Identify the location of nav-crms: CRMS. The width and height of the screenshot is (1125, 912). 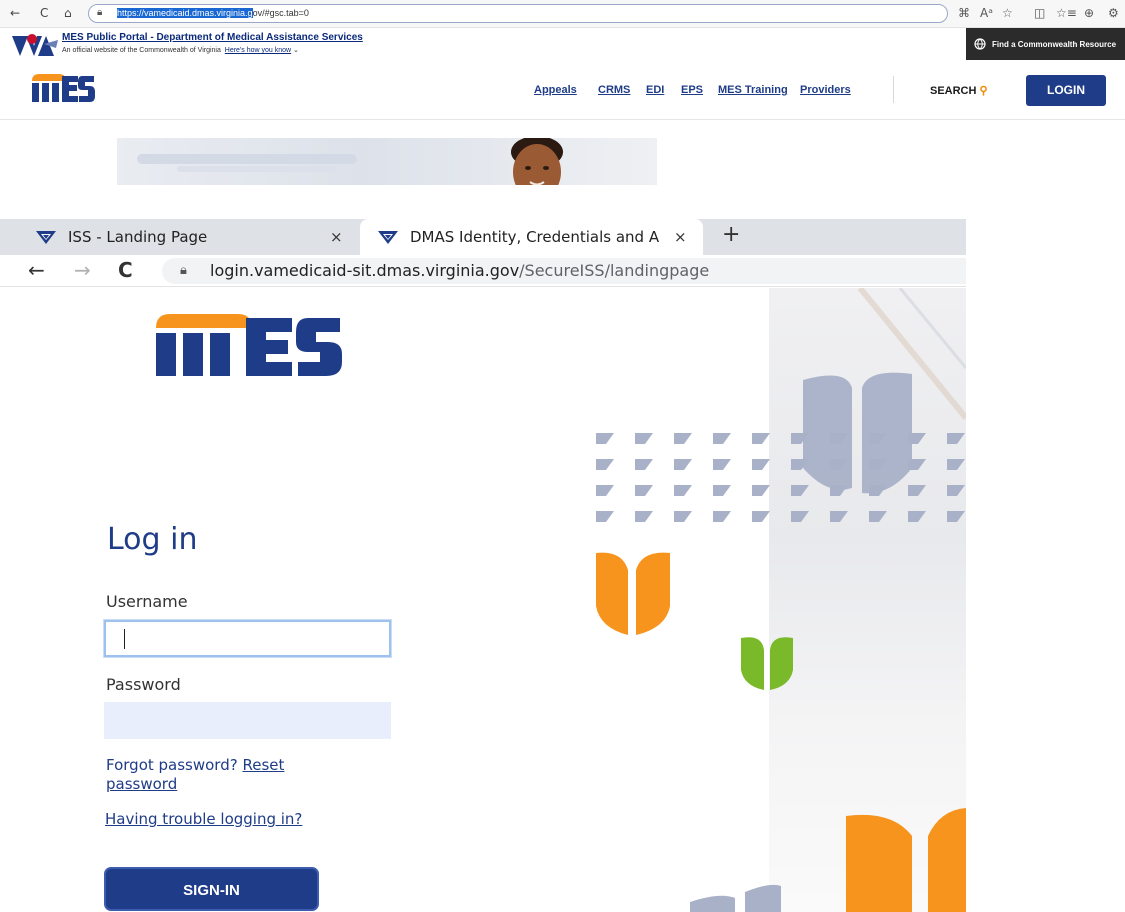
(614, 90).